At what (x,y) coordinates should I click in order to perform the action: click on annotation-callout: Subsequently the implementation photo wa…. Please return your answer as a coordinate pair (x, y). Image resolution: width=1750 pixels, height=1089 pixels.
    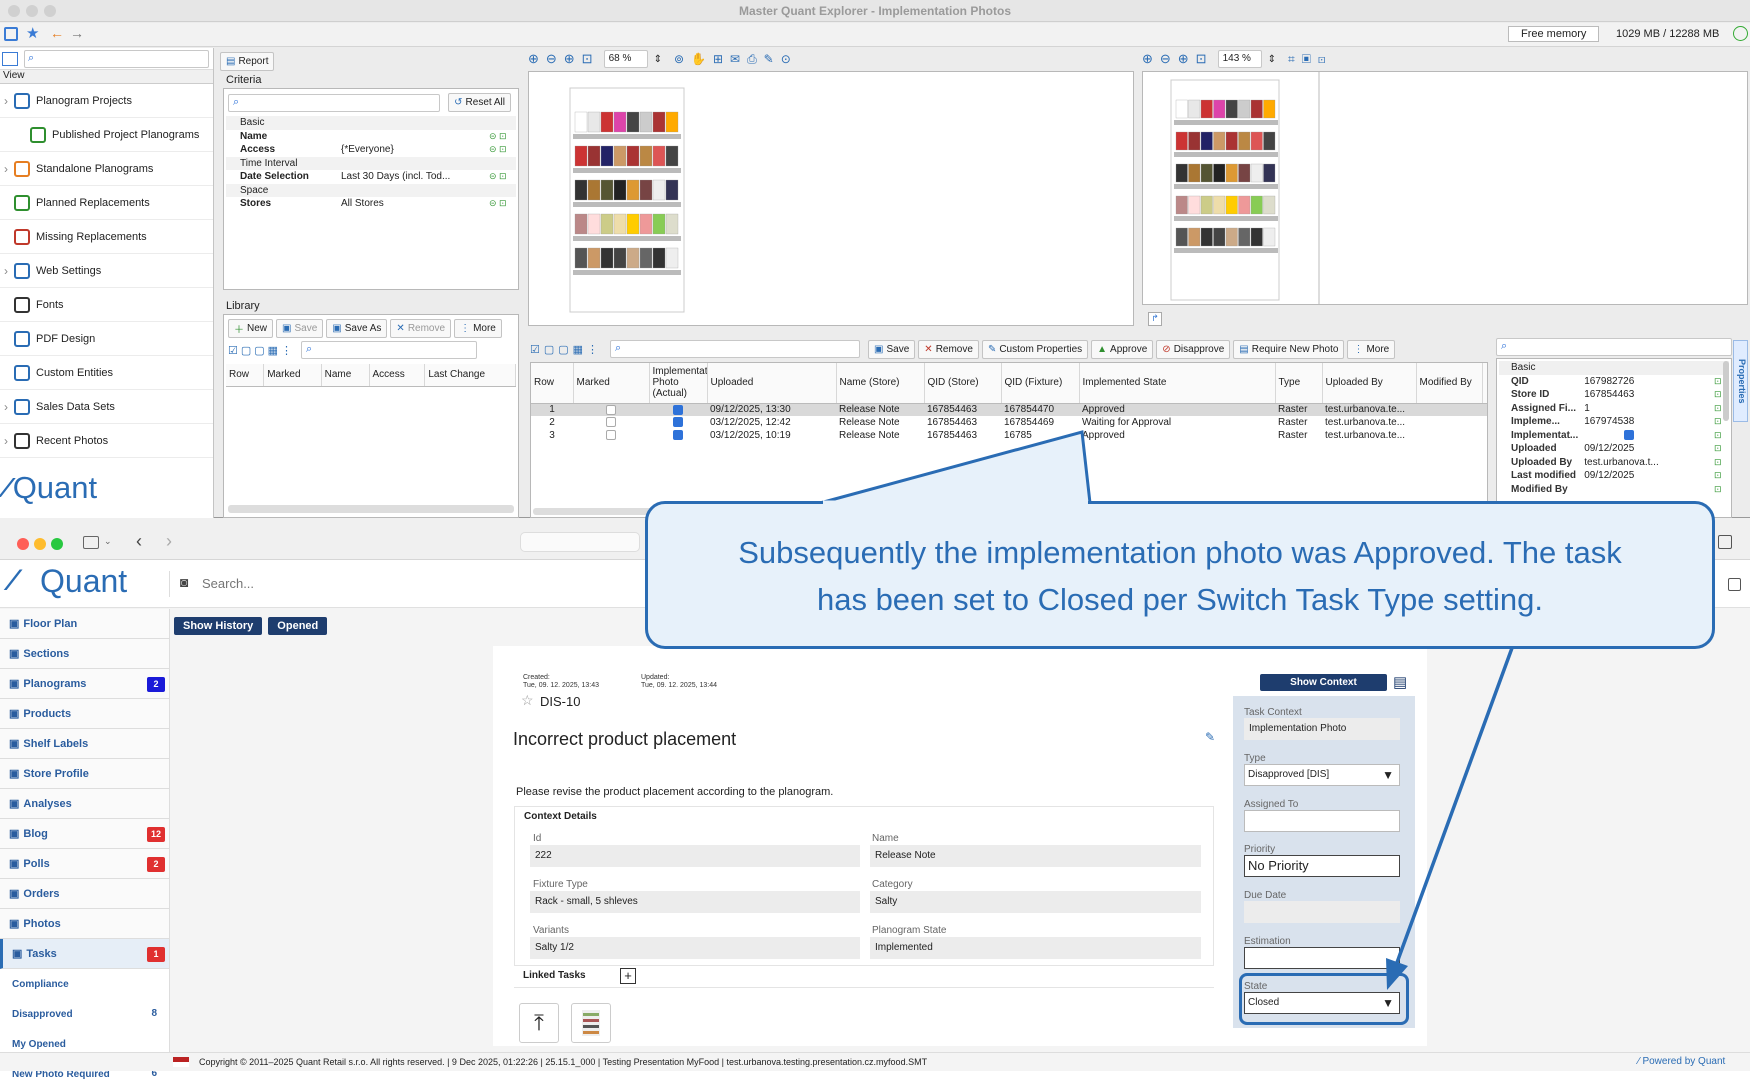
    Looking at the image, I should click on (1180, 575).